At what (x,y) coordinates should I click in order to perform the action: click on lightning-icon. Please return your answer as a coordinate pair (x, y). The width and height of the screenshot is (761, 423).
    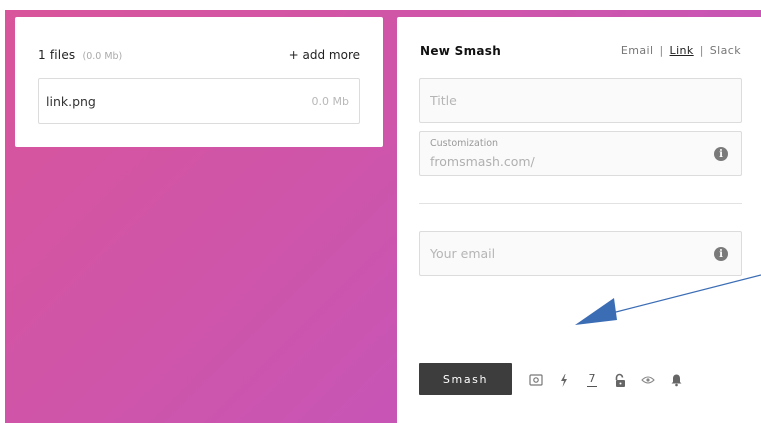
    Looking at the image, I should click on (564, 380).